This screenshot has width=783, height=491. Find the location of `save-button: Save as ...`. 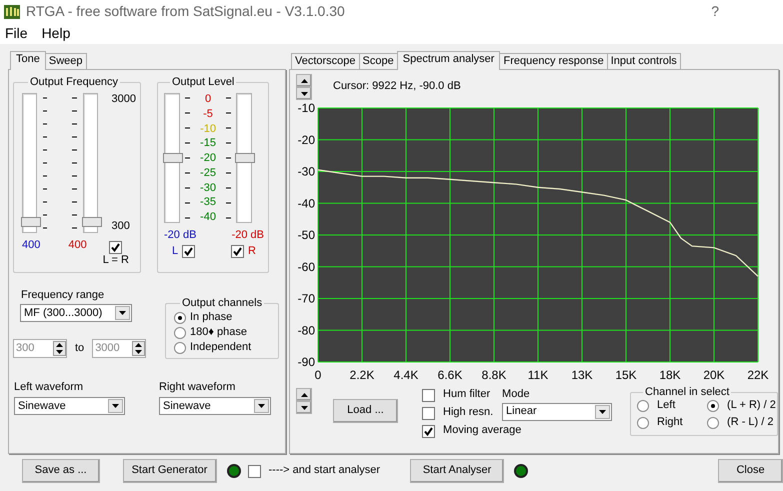

save-button: Save as ... is located at coordinates (61, 471).